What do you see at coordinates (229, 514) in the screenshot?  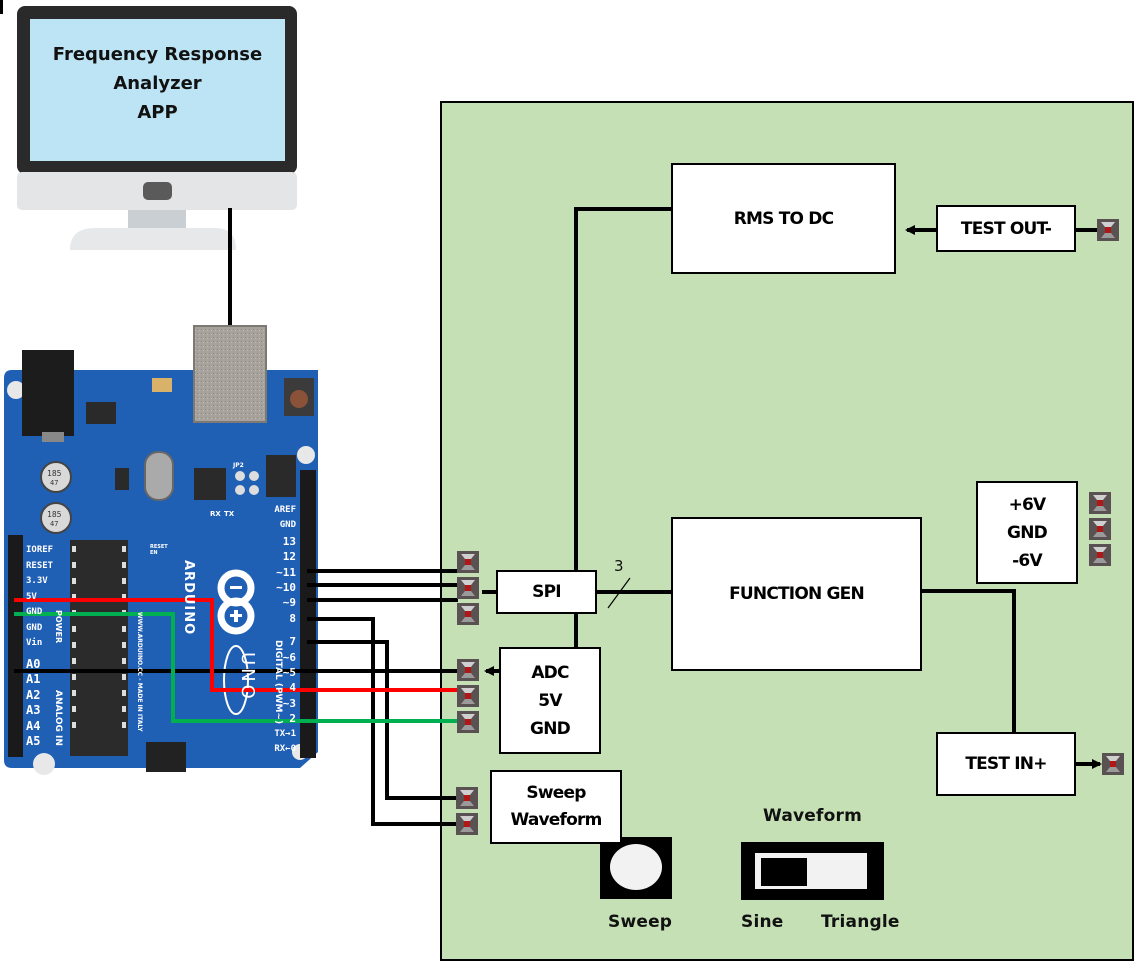 I see `arduino-tx-label: TX` at bounding box center [229, 514].